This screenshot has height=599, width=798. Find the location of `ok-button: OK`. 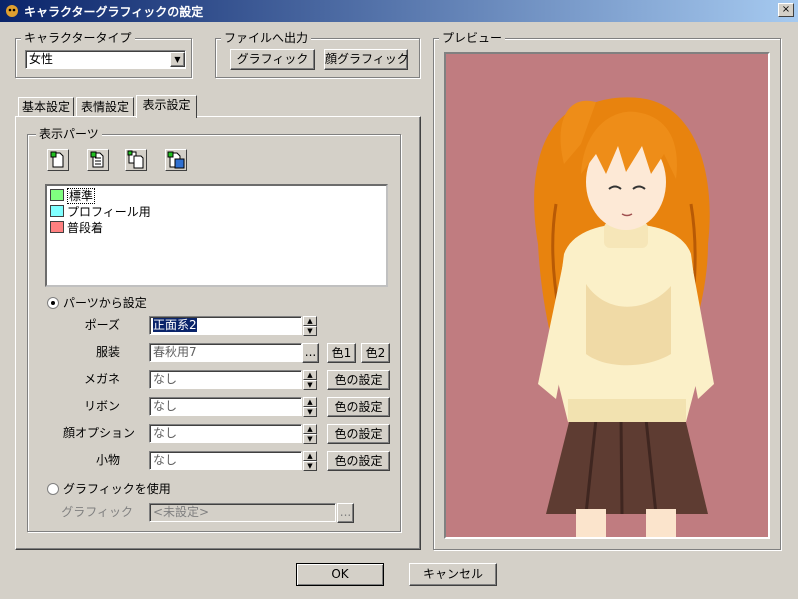

ok-button: OK is located at coordinates (340, 574).